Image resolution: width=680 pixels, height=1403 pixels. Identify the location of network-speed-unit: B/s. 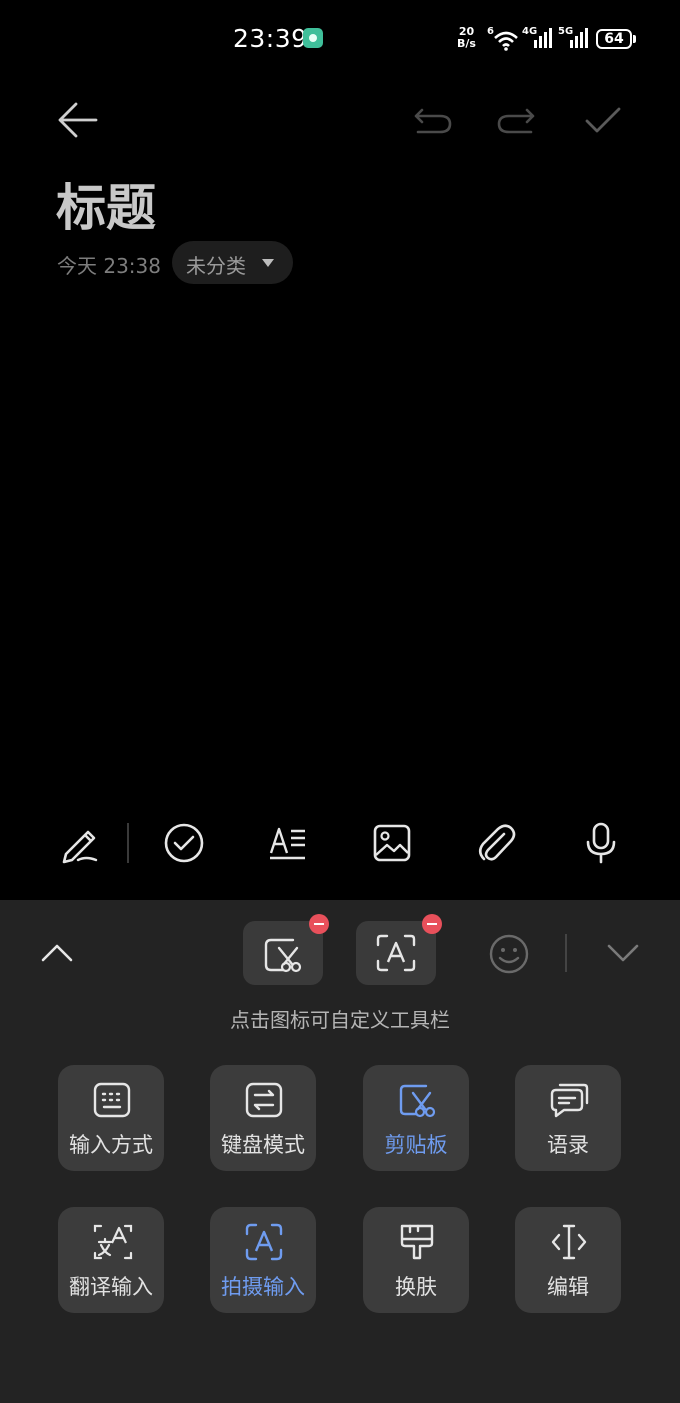
(466, 43).